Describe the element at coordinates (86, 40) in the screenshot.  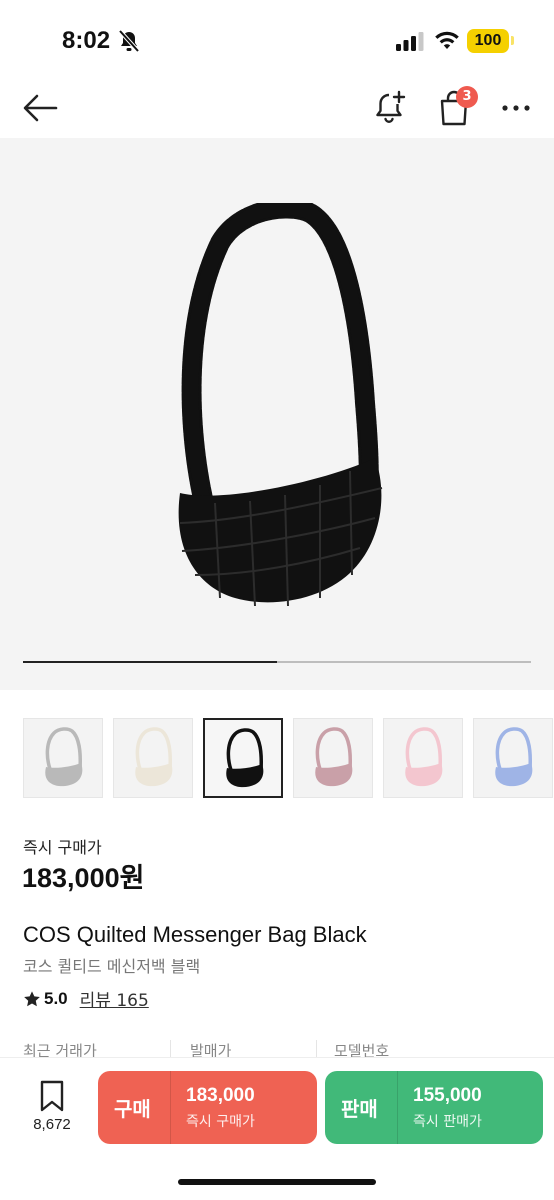
I see `status-time: 8:02` at that location.